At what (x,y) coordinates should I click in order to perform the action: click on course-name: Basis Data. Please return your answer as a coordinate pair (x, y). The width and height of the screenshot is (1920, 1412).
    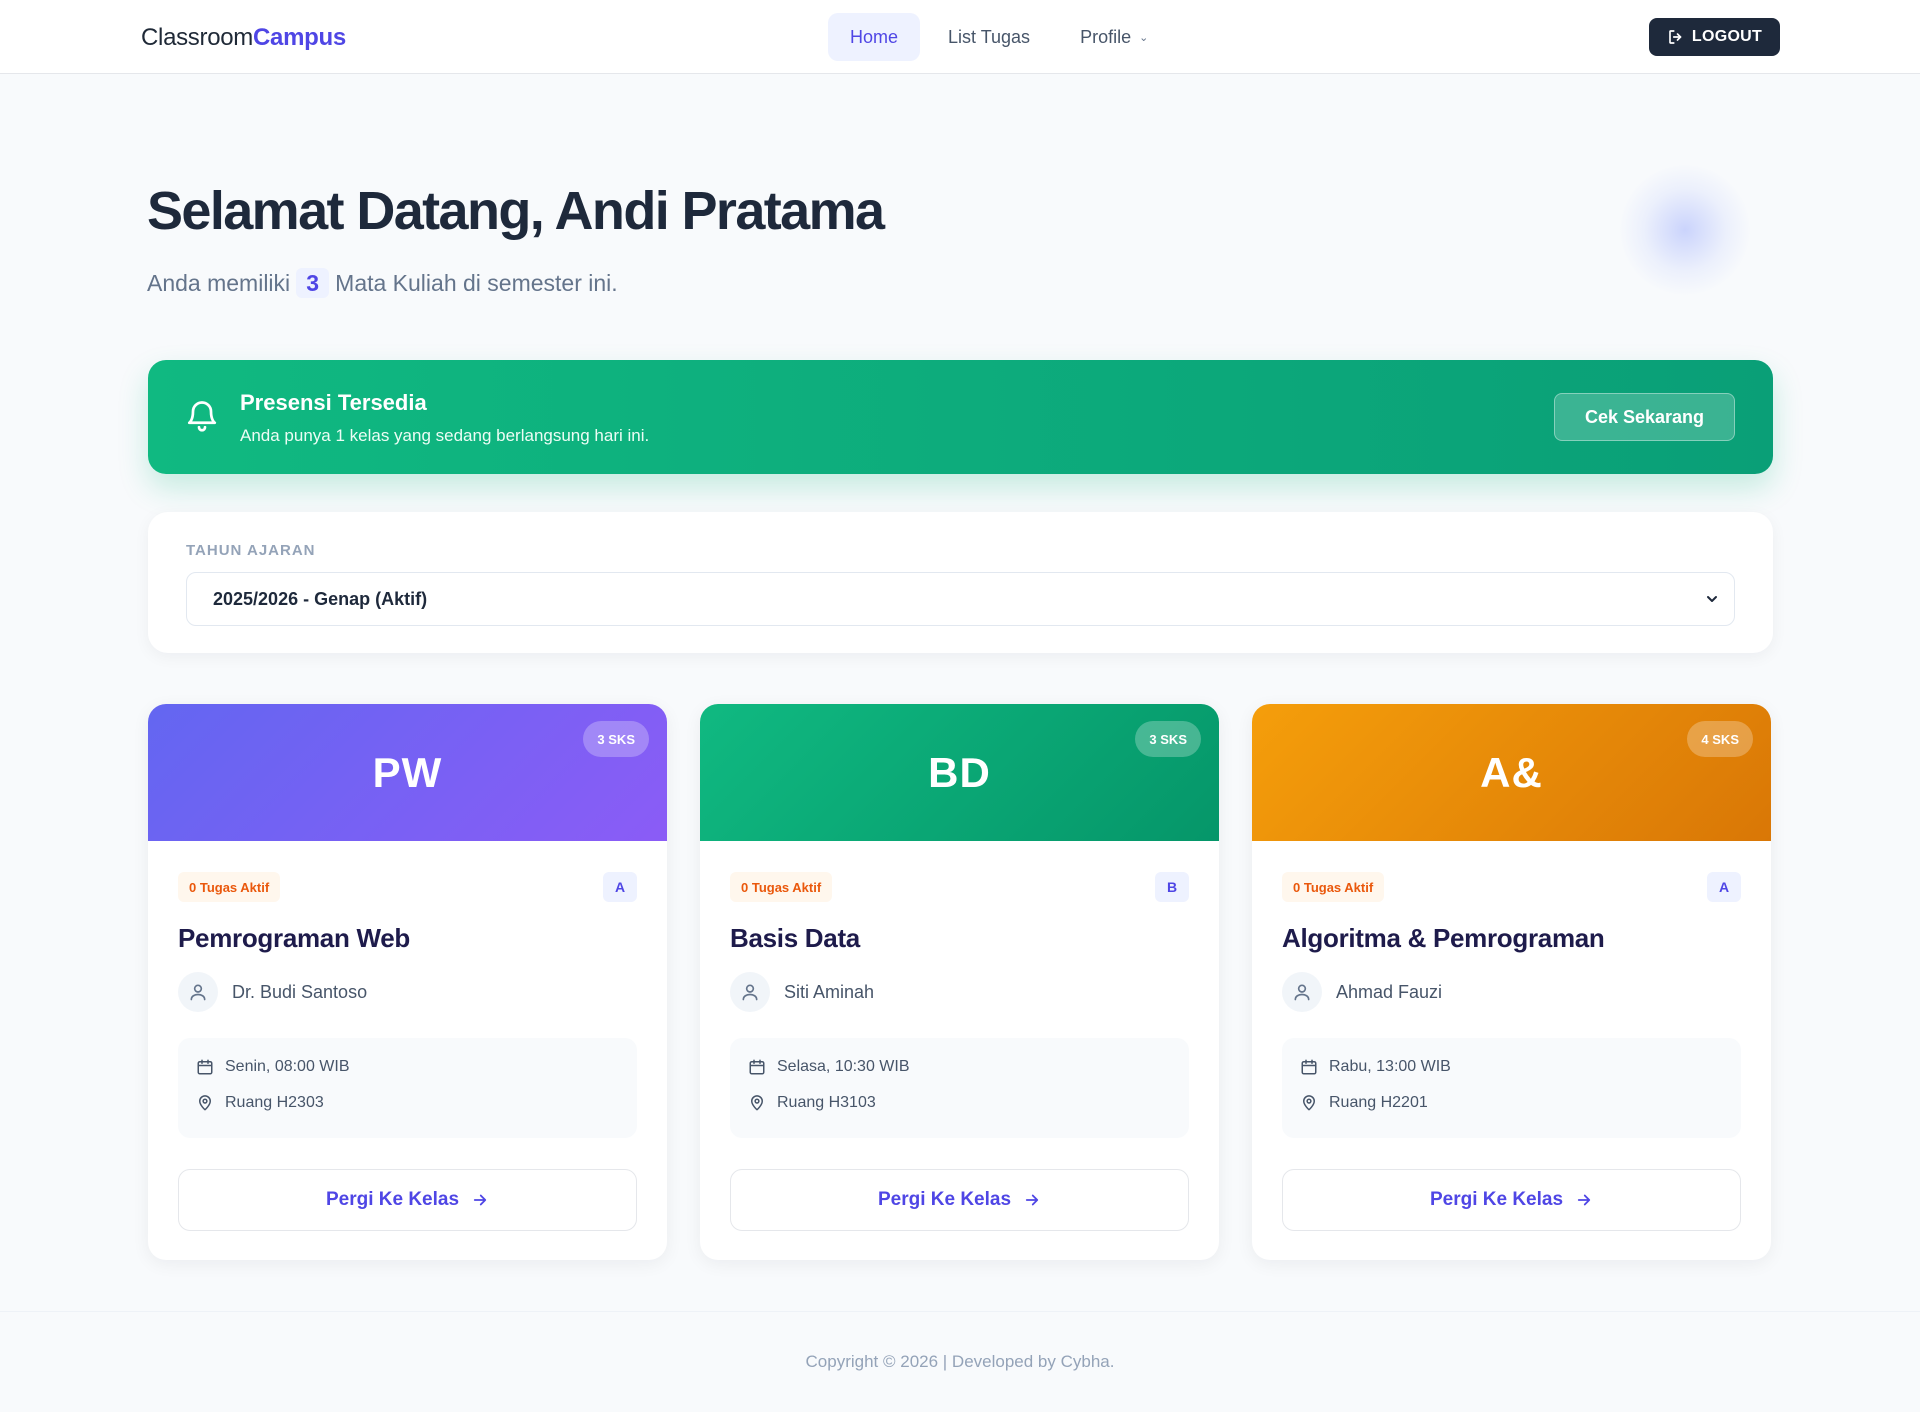
    Looking at the image, I should click on (795, 938).